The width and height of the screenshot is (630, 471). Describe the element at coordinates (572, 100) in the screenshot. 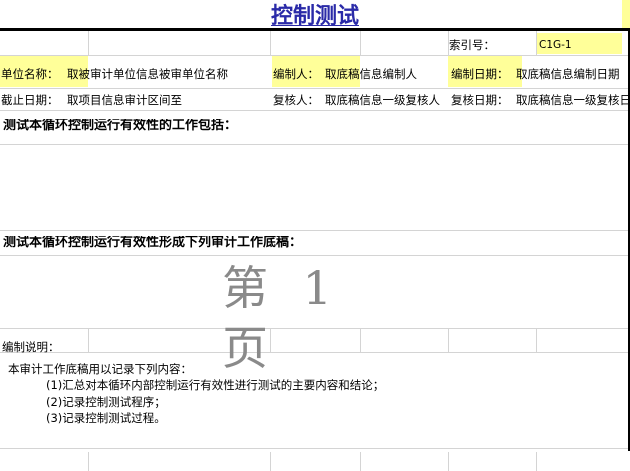

I see `review-date-value: 取底稿信息一级复核日期` at that location.